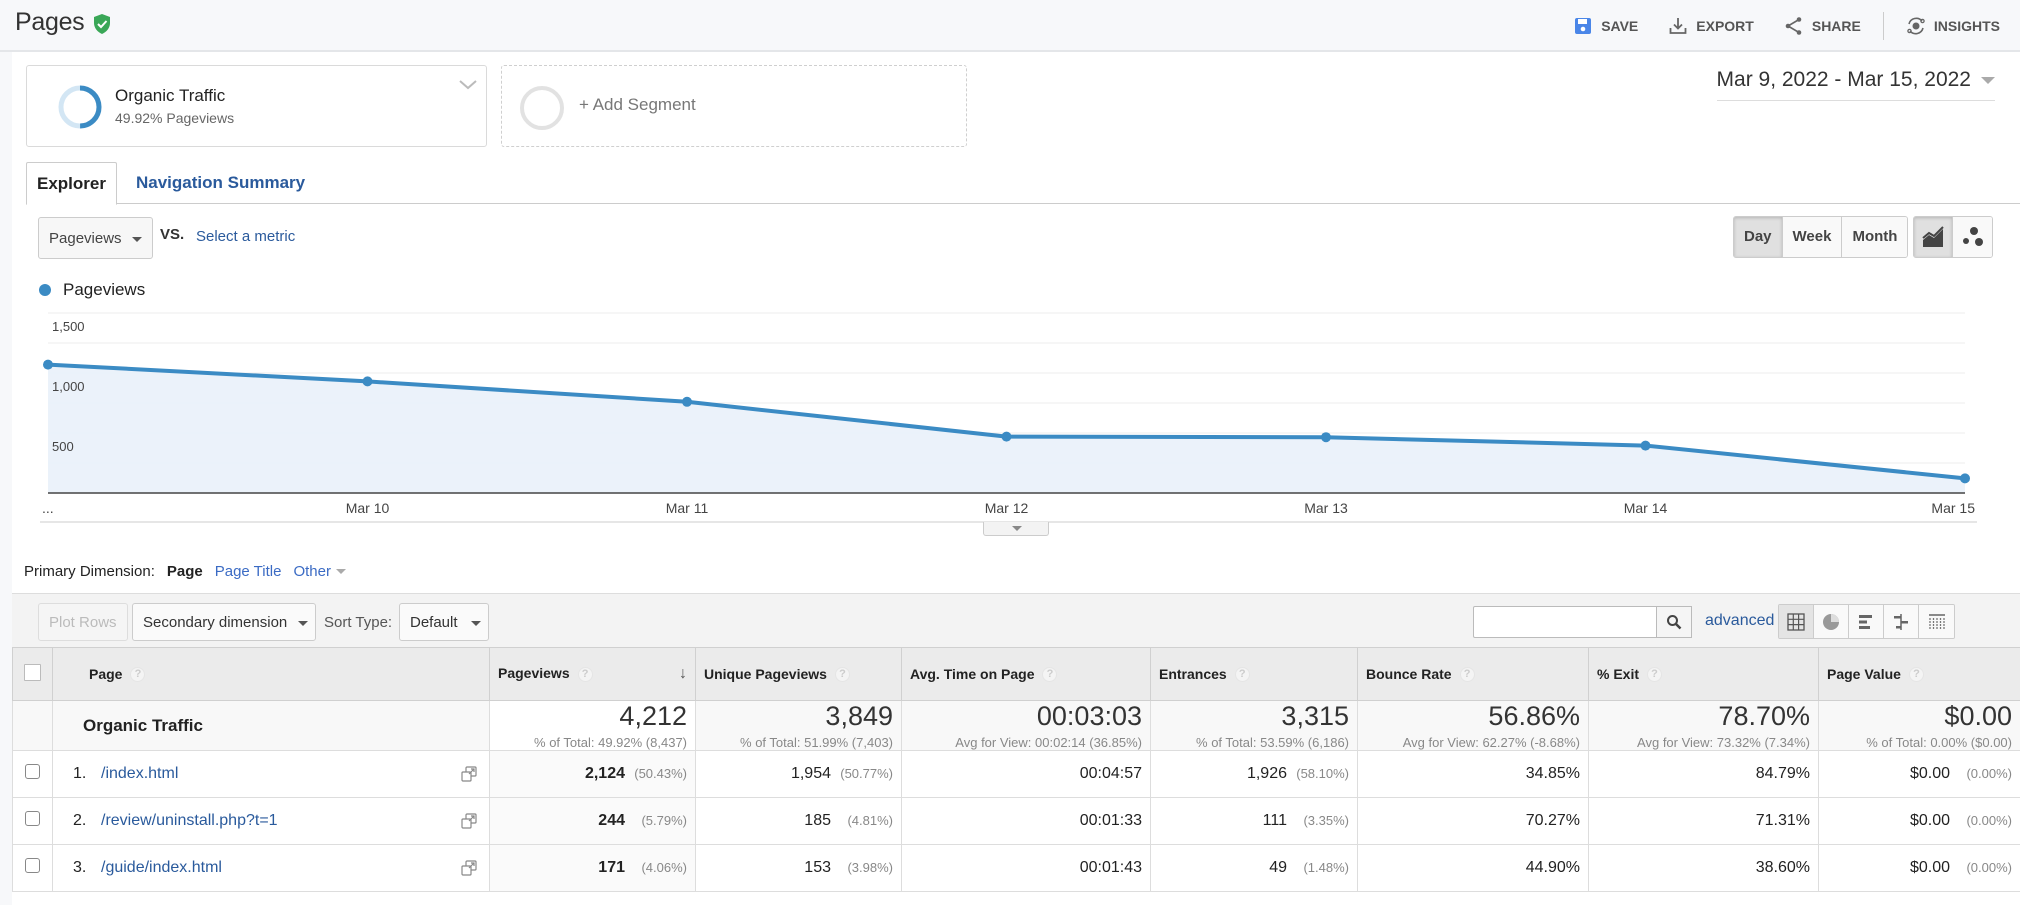 This screenshot has width=2020, height=905. Describe the element at coordinates (139, 773) in the screenshot. I see `page-link: /index.html` at that location.